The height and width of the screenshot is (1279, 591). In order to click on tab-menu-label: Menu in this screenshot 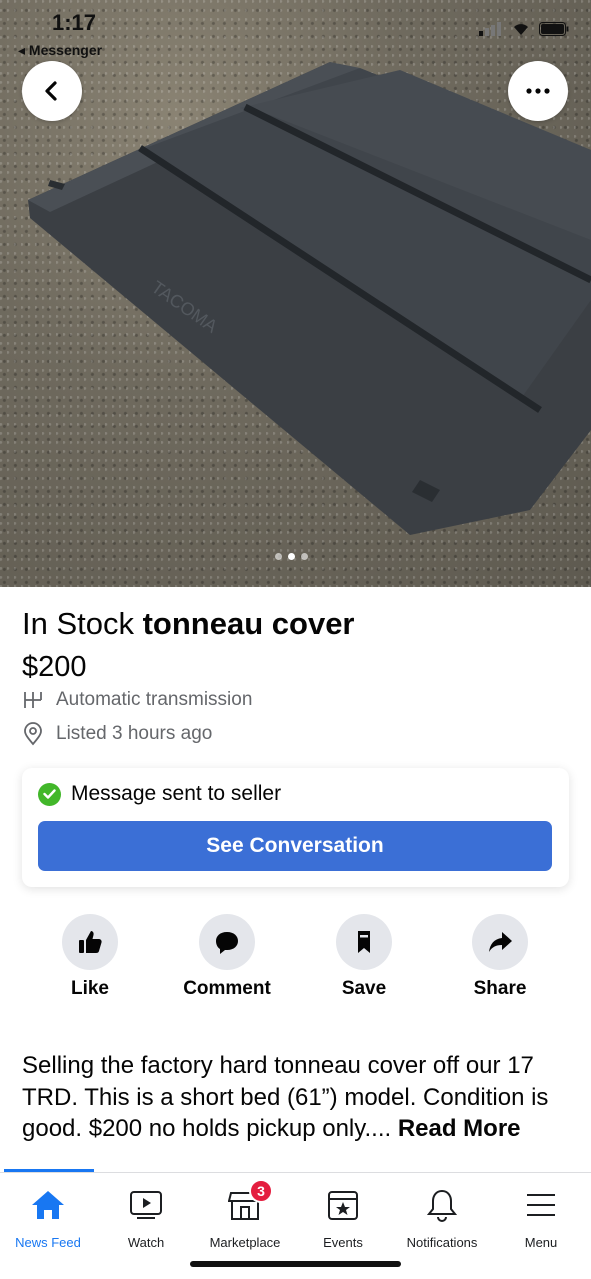, I will do `click(541, 1242)`.